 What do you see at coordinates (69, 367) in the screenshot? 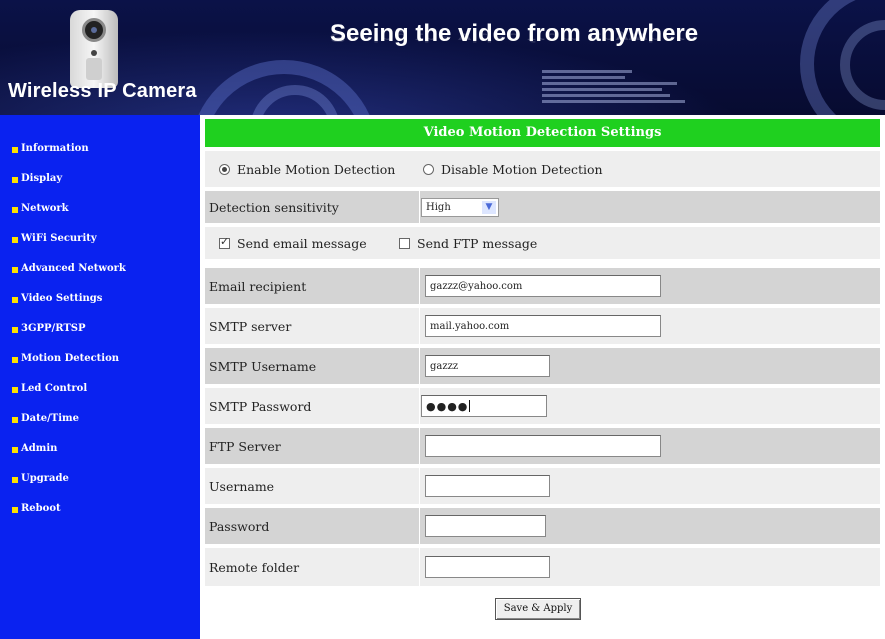
I see `sidebar-item-motion-detection: Motion Detection` at bounding box center [69, 367].